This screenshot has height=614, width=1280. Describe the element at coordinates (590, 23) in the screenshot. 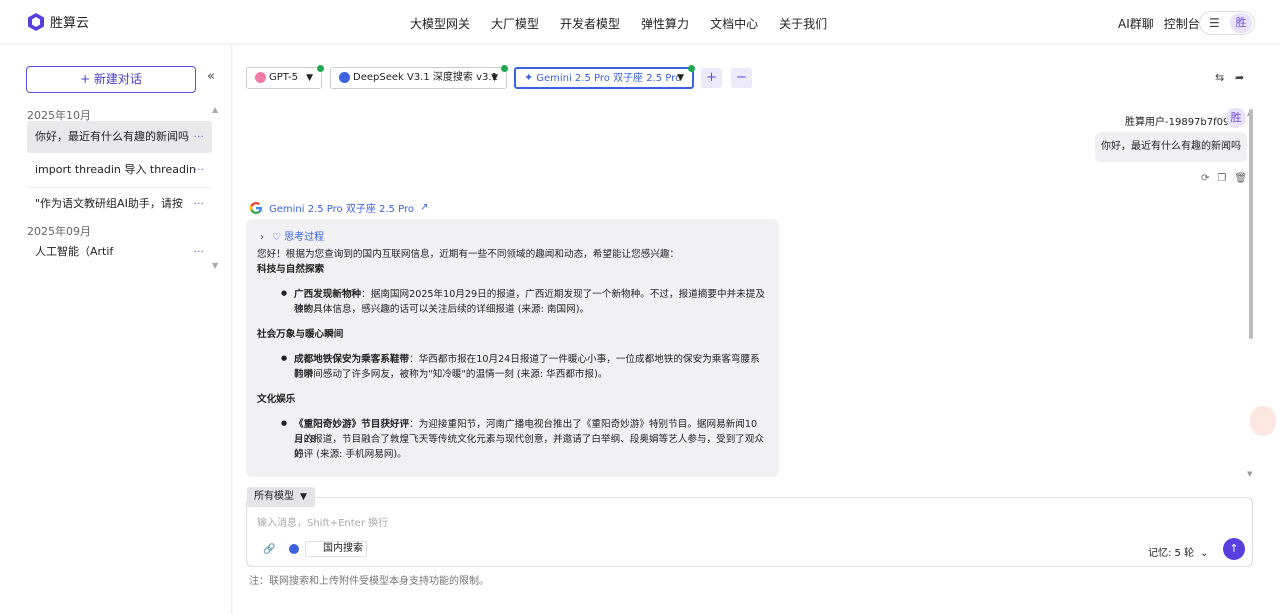

I see `nav-link-developer-models: 开发者模型` at that location.